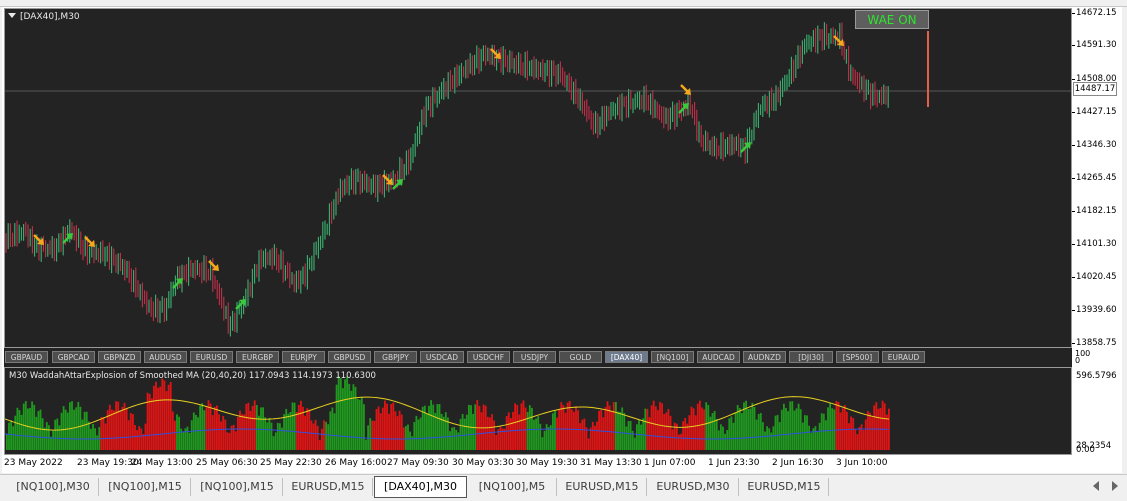  Describe the element at coordinates (798, 463) in the screenshot. I see `time-axis-label: 2 Jun 16:30` at that location.